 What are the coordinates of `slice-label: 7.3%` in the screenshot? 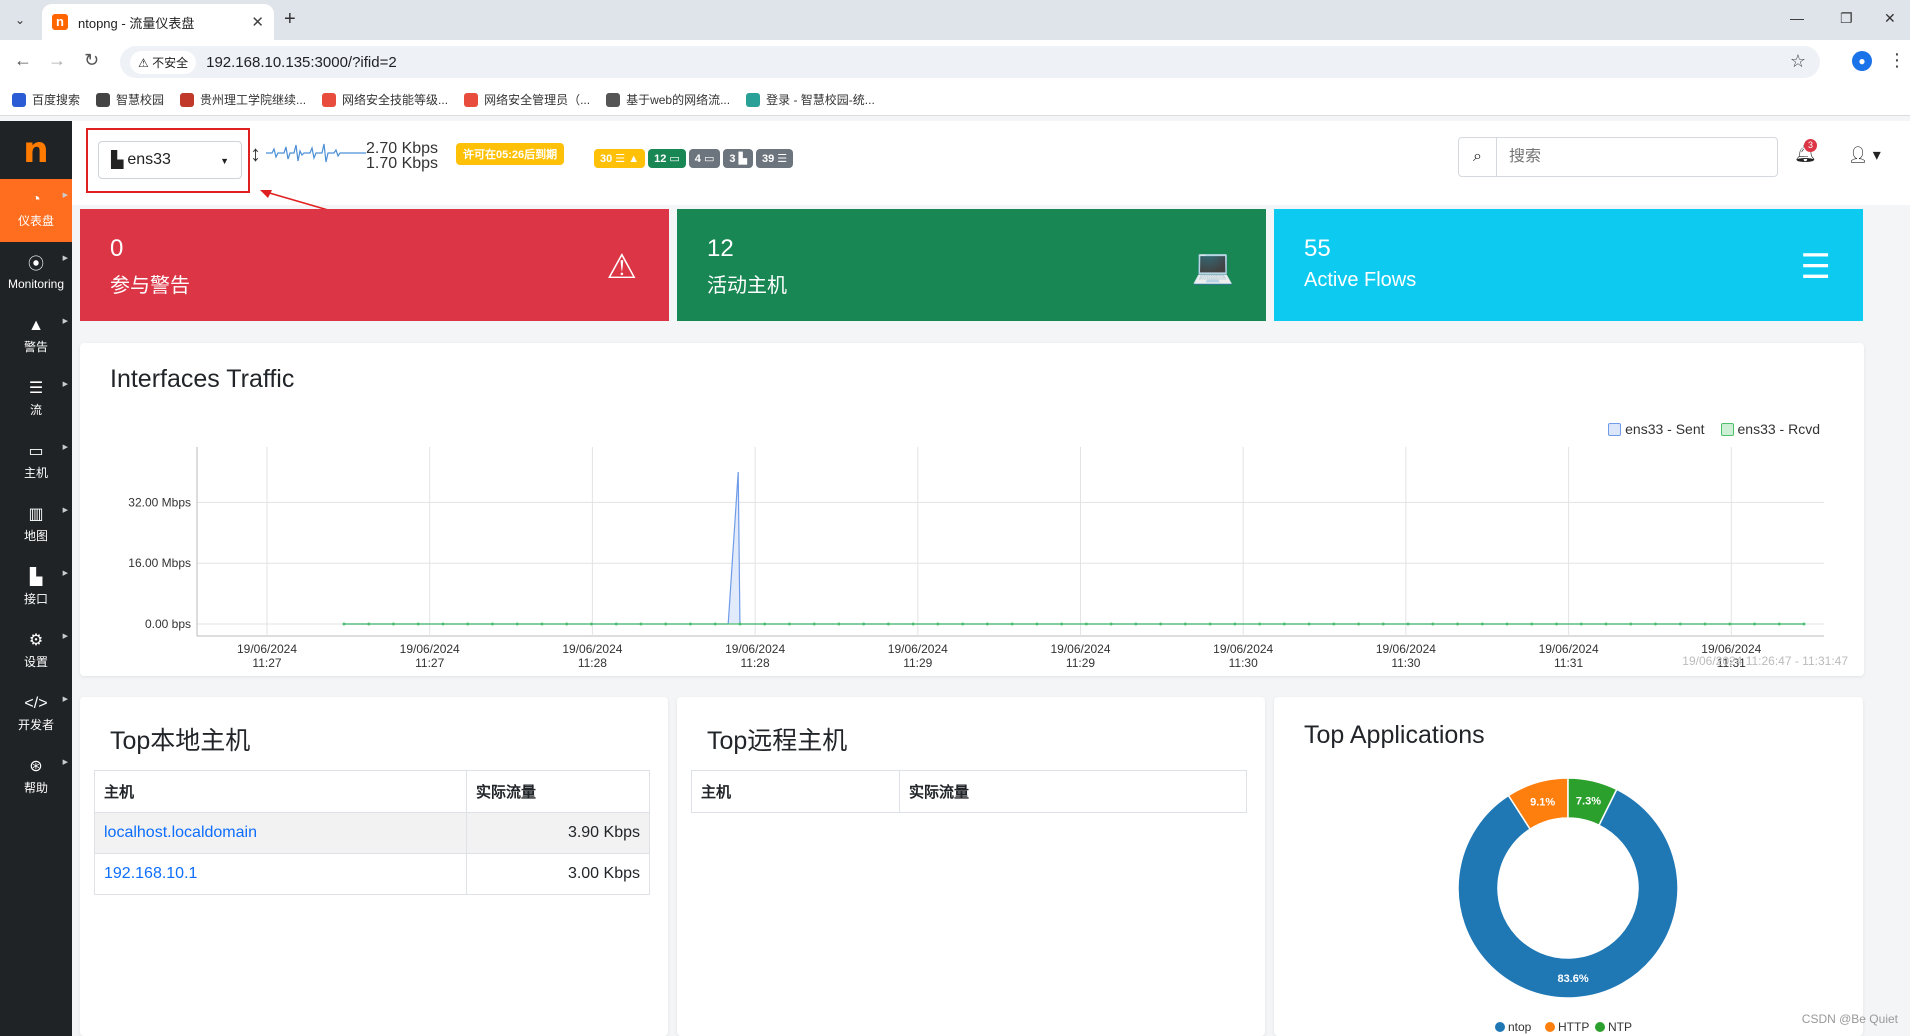 It's located at (1588, 801).